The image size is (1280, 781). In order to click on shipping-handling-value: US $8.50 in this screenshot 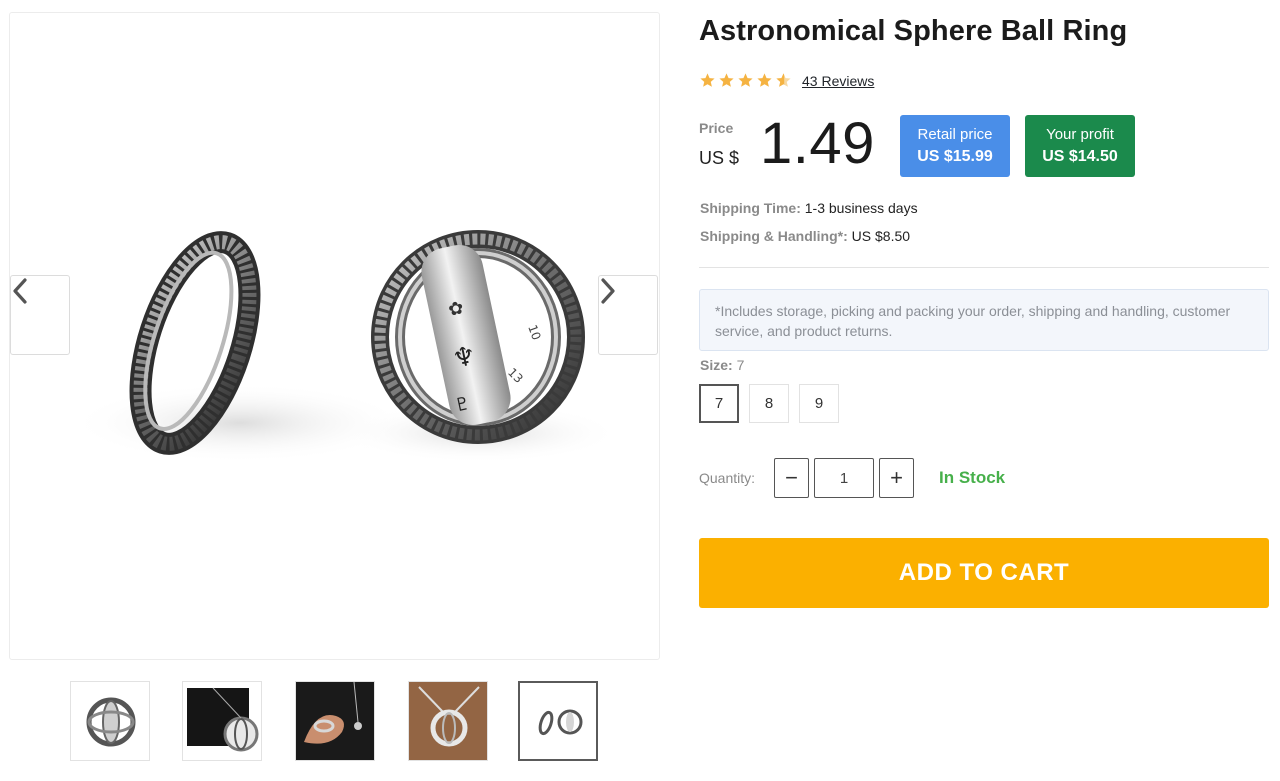, I will do `click(881, 236)`.